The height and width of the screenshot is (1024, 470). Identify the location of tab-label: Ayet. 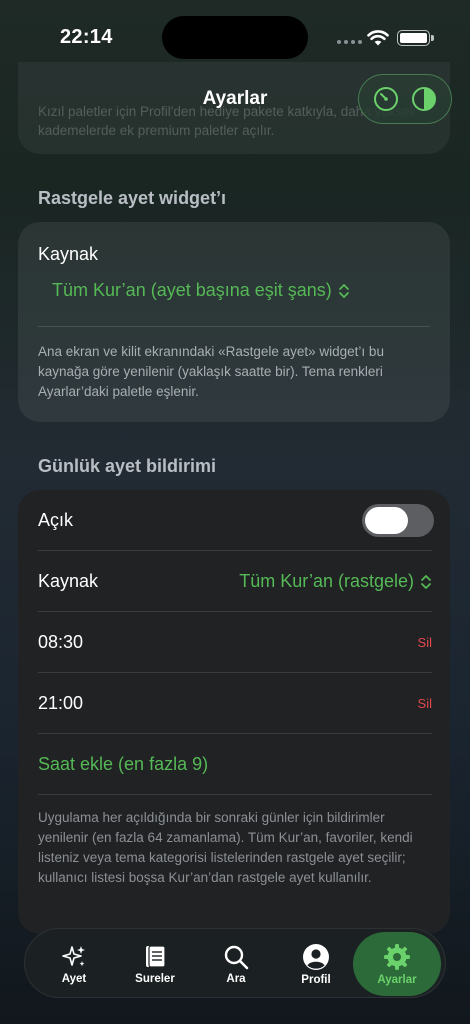
(74, 978).